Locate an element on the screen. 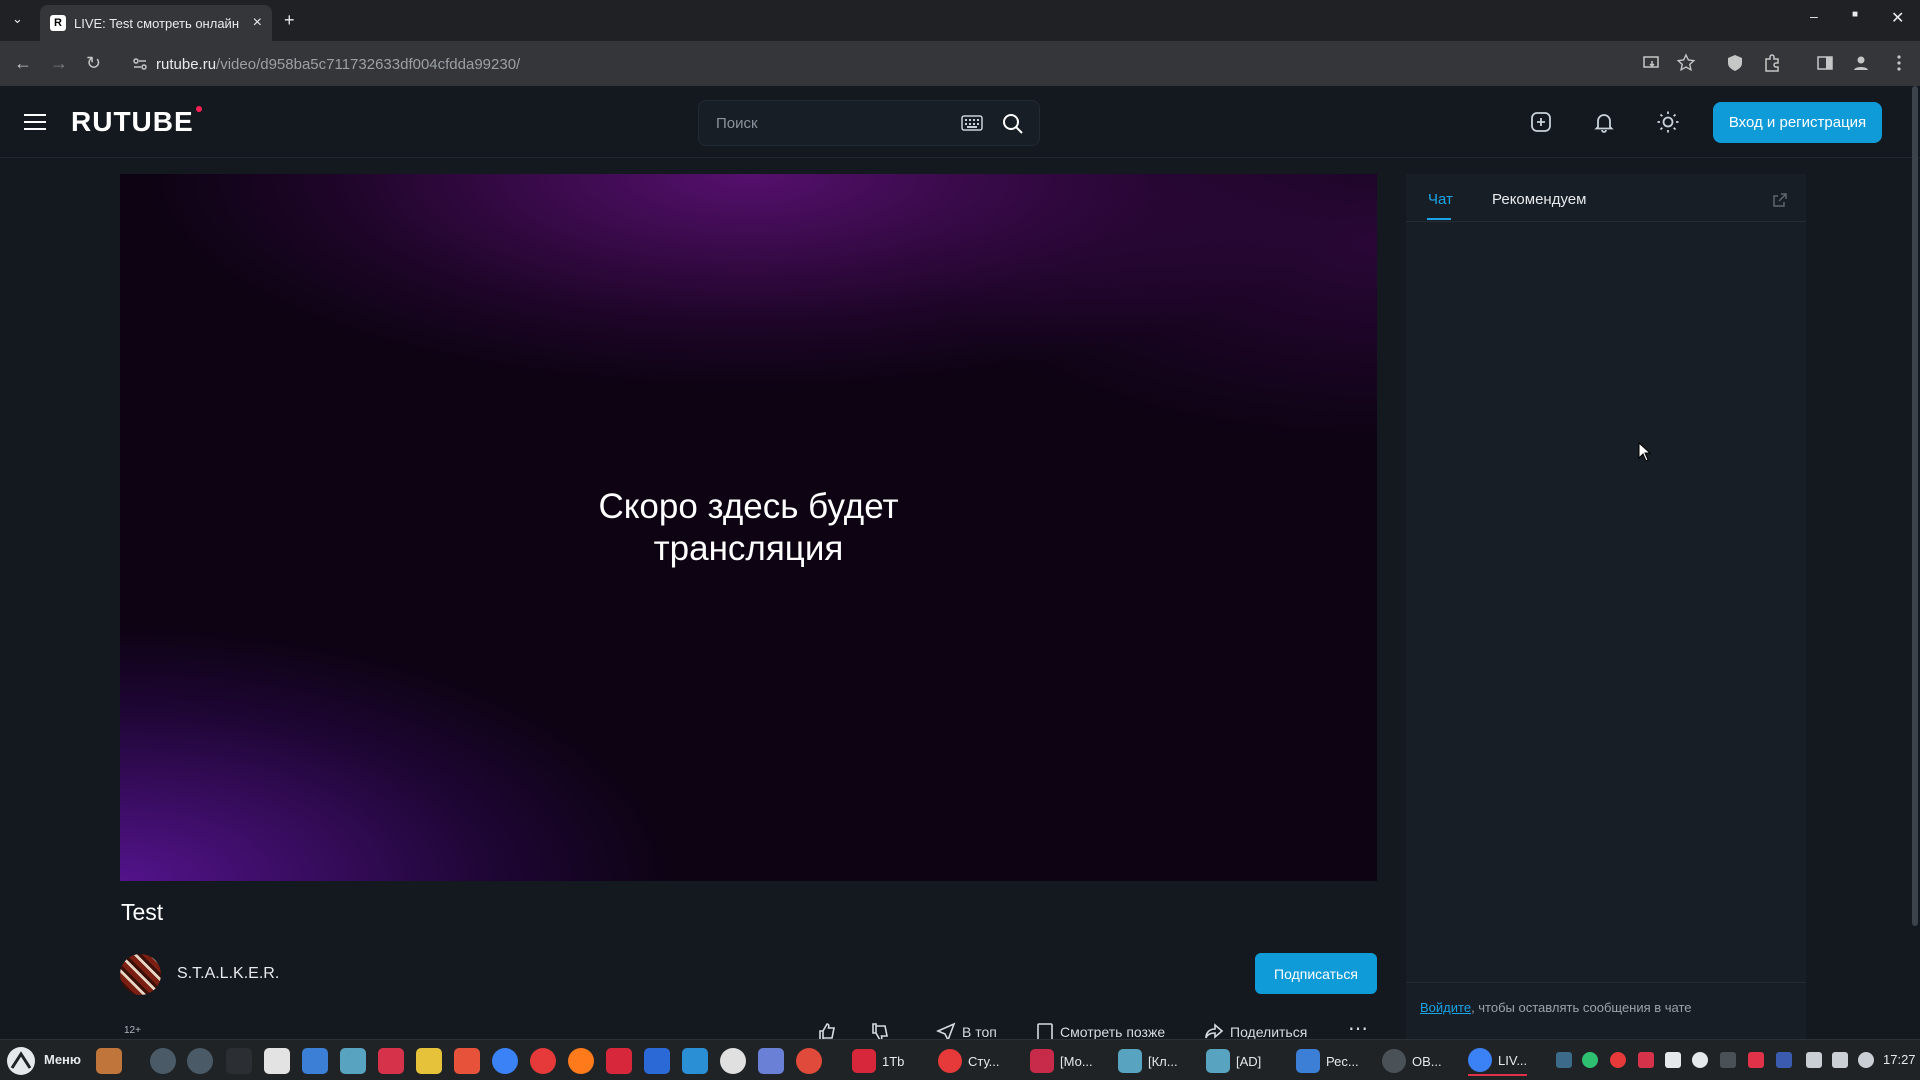 Image resolution: width=1920 pixels, height=1080 pixels. tab-chat: Чат is located at coordinates (1440, 199).